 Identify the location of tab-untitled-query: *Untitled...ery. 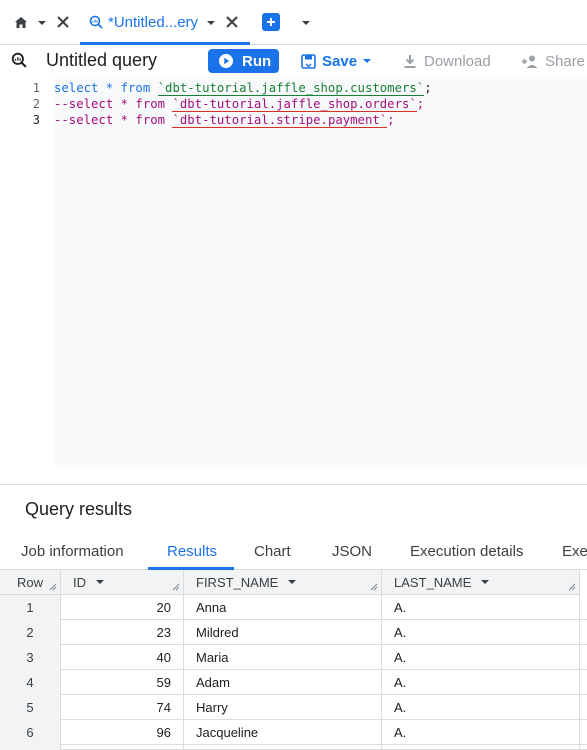
(165, 22).